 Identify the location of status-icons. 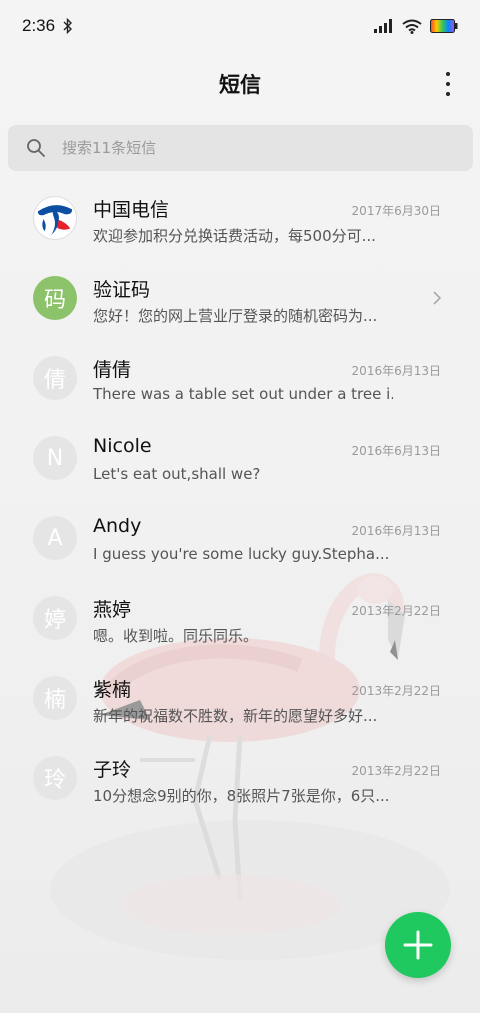
(416, 26).